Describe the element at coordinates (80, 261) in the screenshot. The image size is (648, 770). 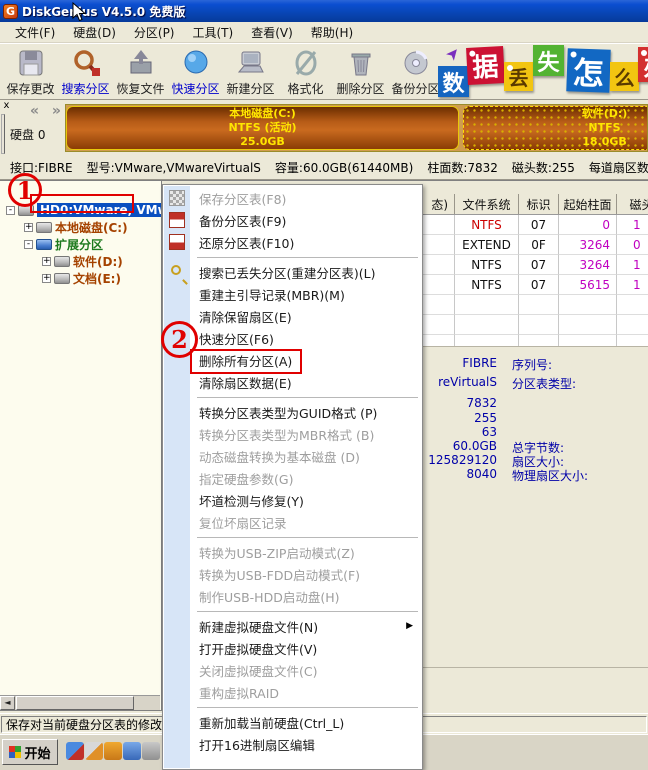
I see `tree-item: + 软件(D:)` at that location.